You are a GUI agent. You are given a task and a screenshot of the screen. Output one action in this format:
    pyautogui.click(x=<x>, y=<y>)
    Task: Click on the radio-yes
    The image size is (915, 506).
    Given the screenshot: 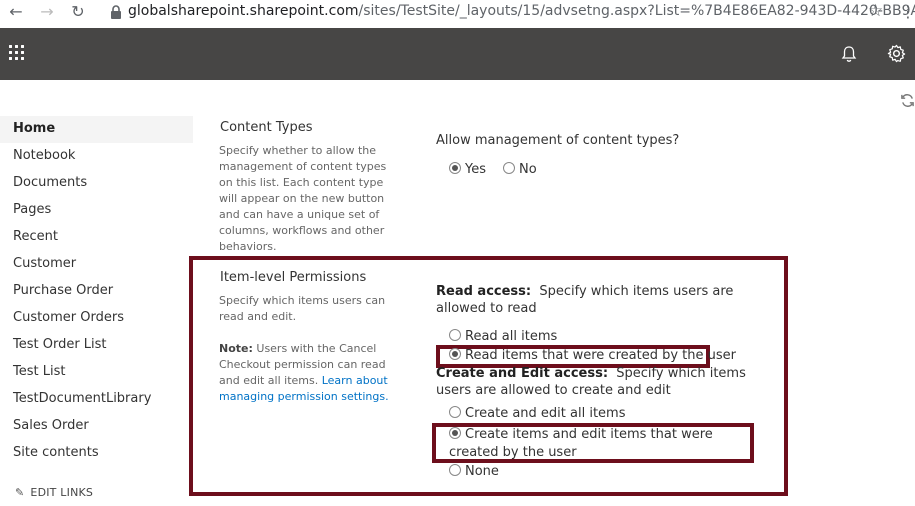 What is the action you would take?
    pyautogui.click(x=455, y=168)
    